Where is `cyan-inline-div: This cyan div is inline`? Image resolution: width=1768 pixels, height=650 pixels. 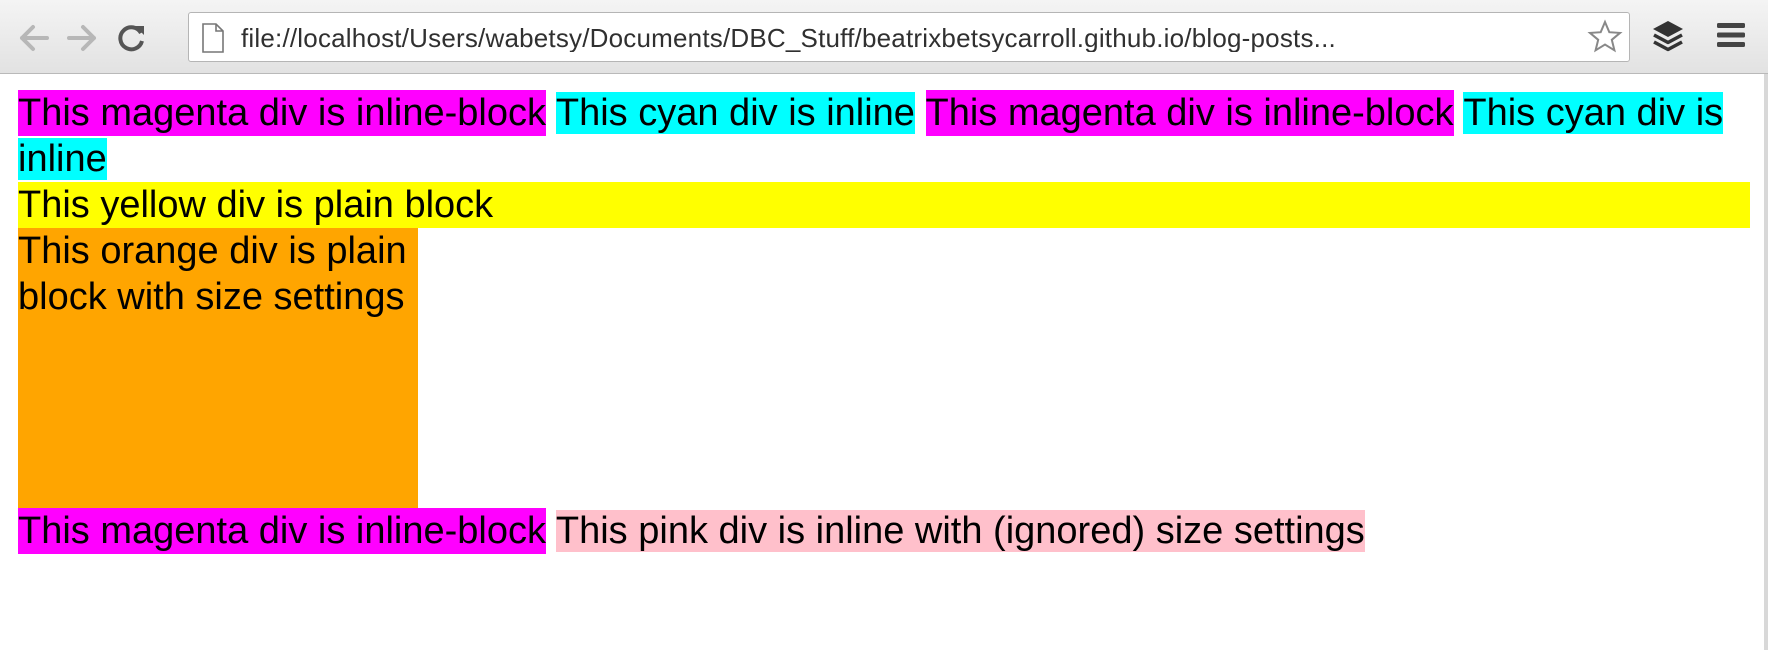
cyan-inline-div: This cyan div is inline is located at coordinates (735, 113).